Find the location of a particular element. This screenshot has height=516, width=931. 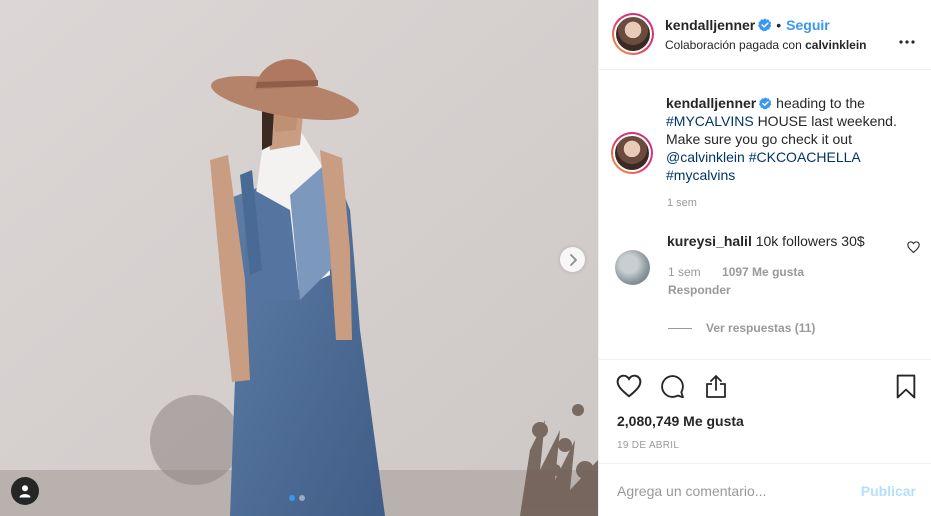

more-icon is located at coordinates (907, 42).